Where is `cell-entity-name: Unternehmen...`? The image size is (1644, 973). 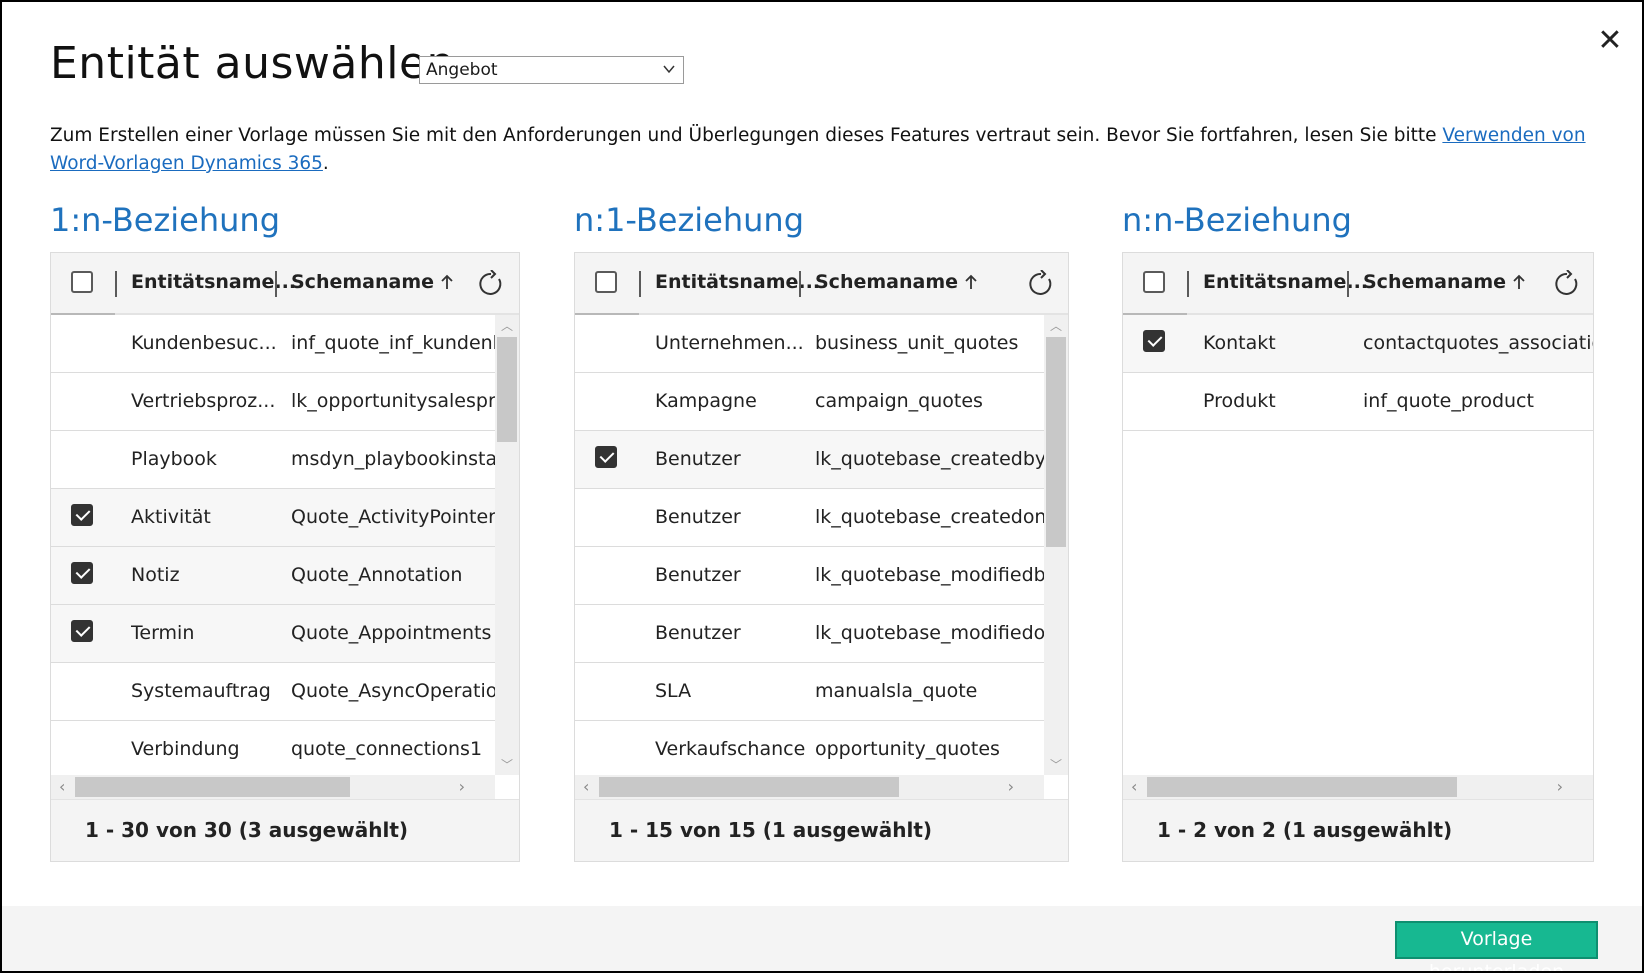
cell-entity-name: Unternehmen... is located at coordinates (729, 343).